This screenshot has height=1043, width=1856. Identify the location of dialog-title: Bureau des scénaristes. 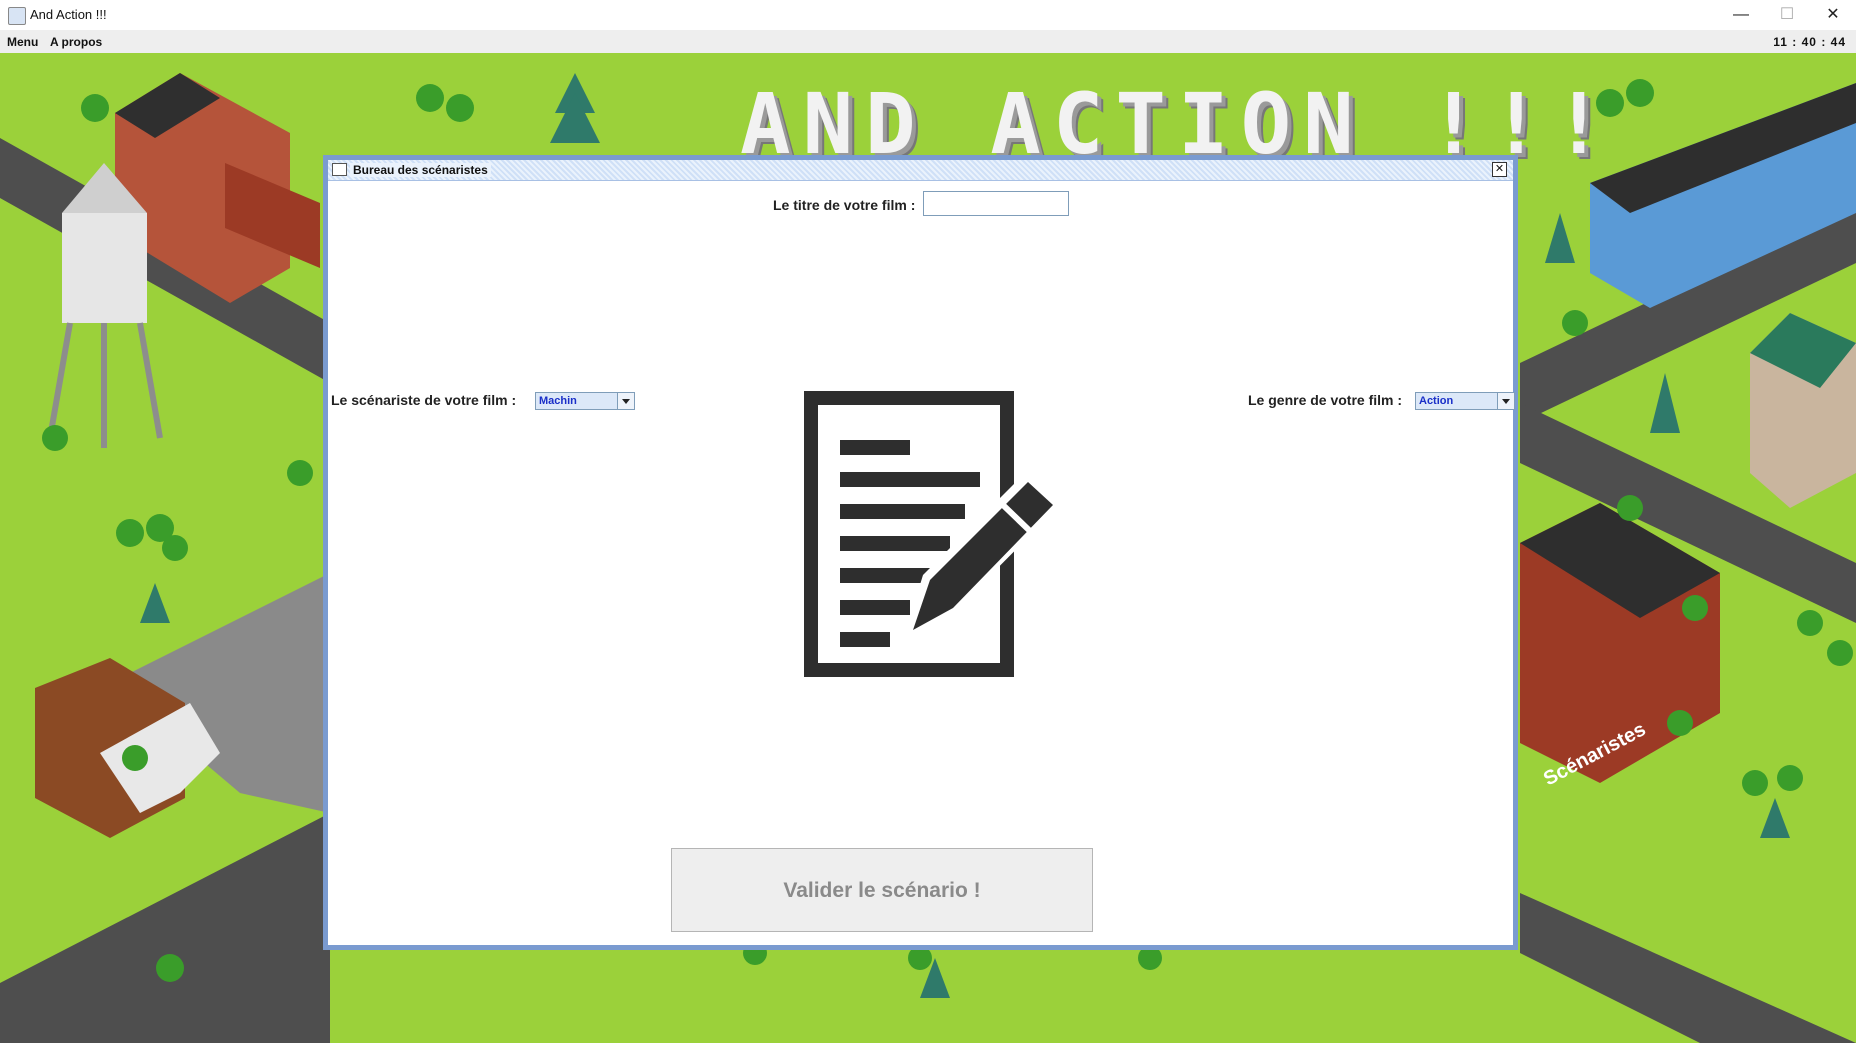
(420, 170).